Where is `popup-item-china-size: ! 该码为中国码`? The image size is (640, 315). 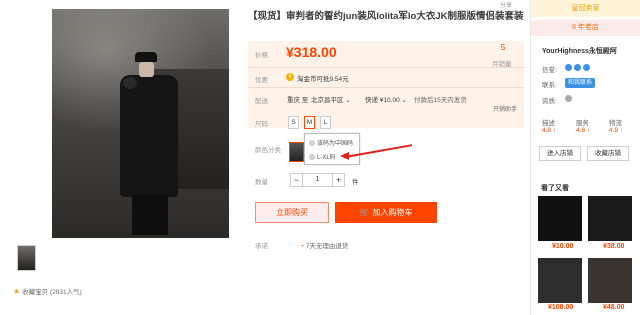 popup-item-china-size: ! 该码为中国码 is located at coordinates (331, 142).